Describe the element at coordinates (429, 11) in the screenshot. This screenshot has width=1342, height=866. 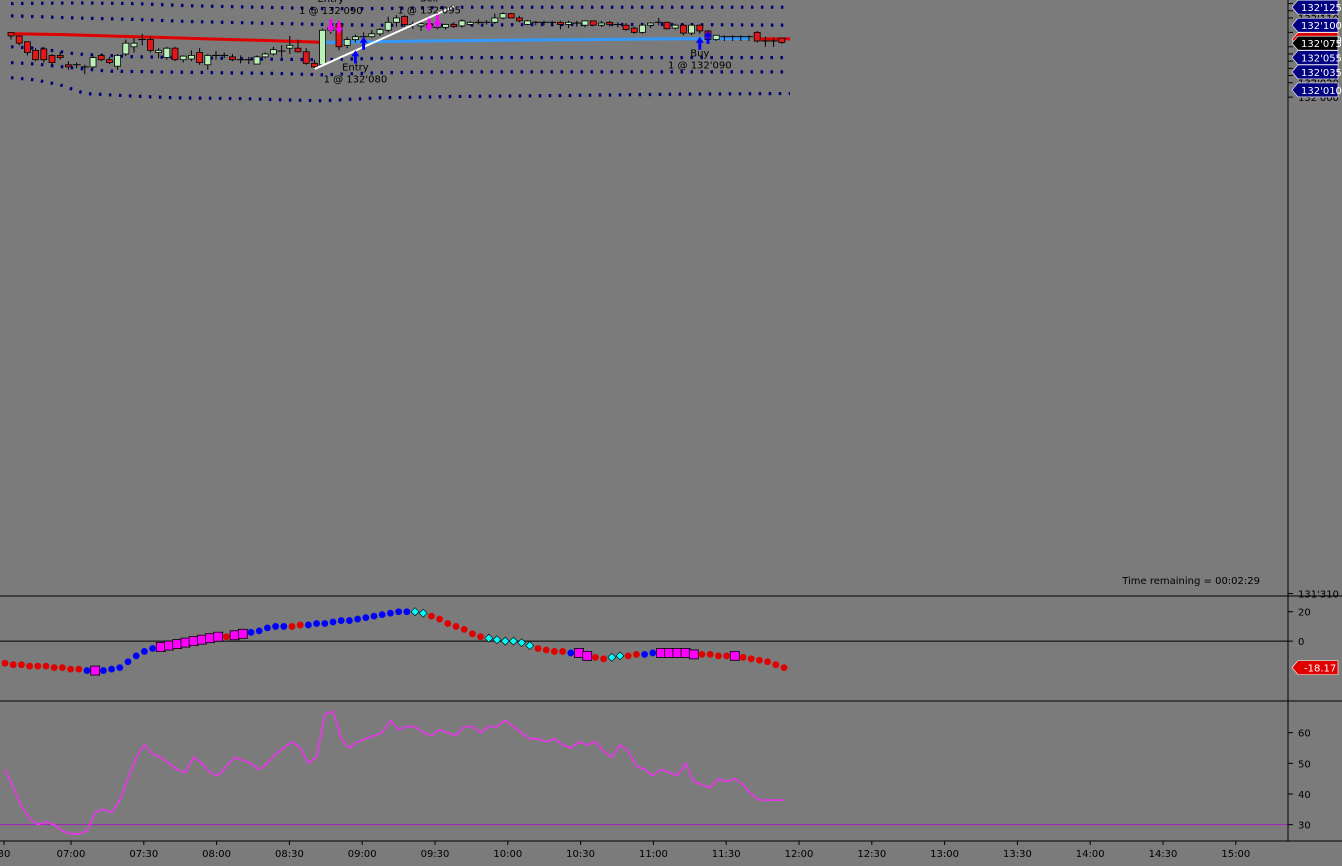
I see `trade-price-label: 1 @ 132'095` at that location.